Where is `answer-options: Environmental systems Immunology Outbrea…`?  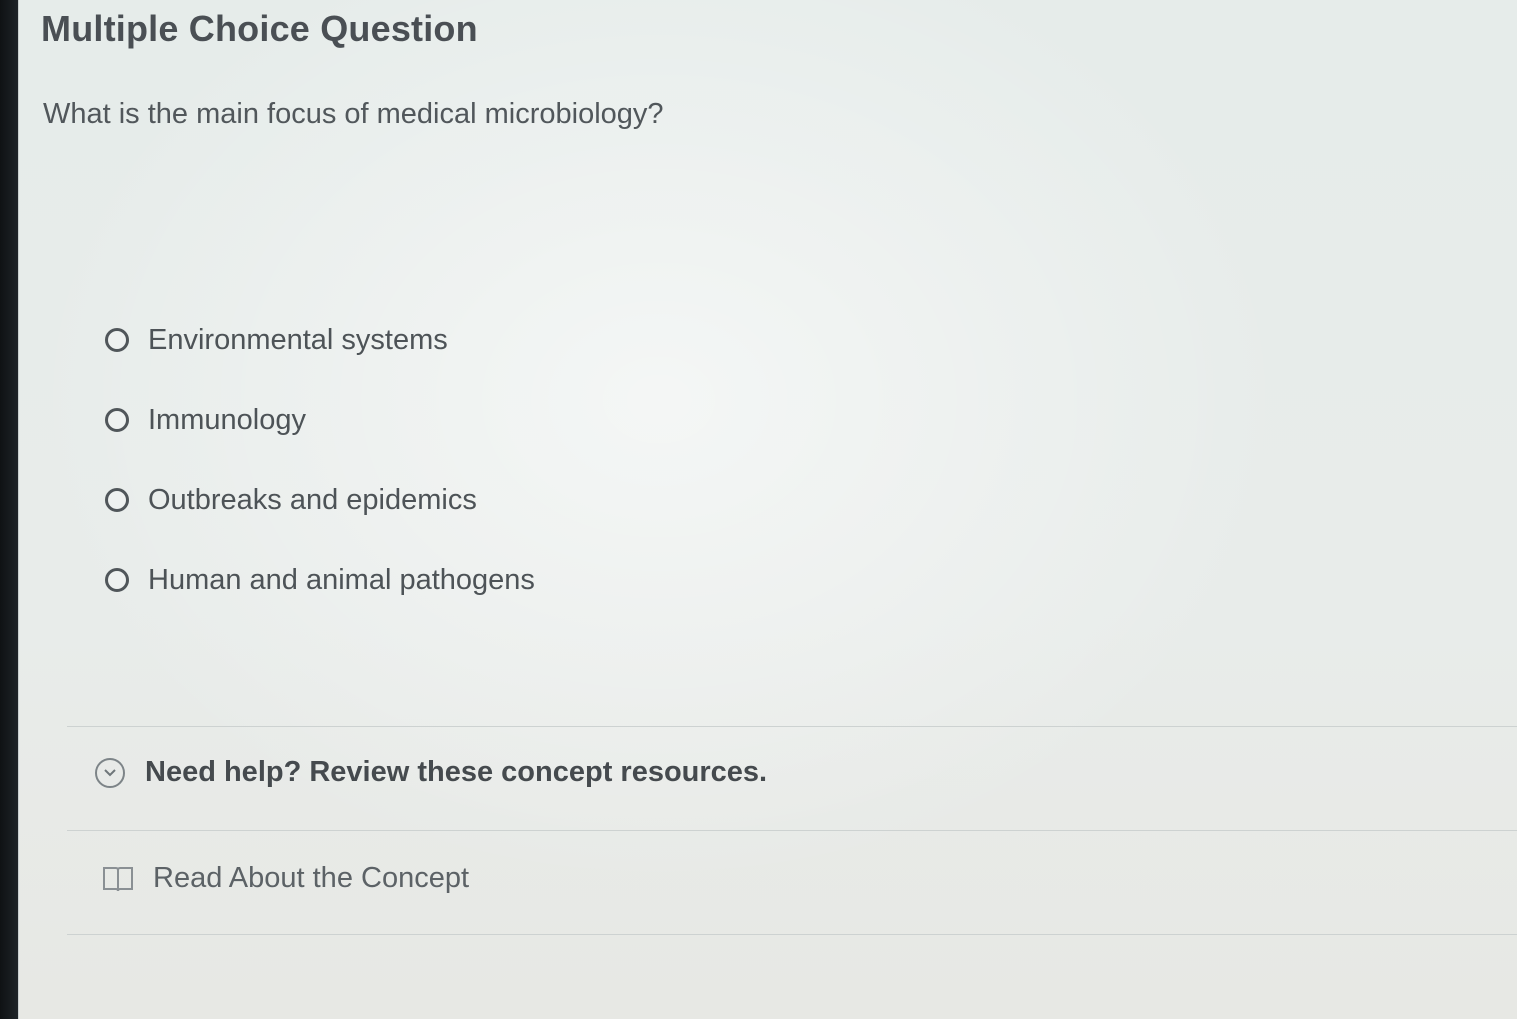
answer-options: Environmental systems Immunology Outbrea… is located at coordinates (320, 460).